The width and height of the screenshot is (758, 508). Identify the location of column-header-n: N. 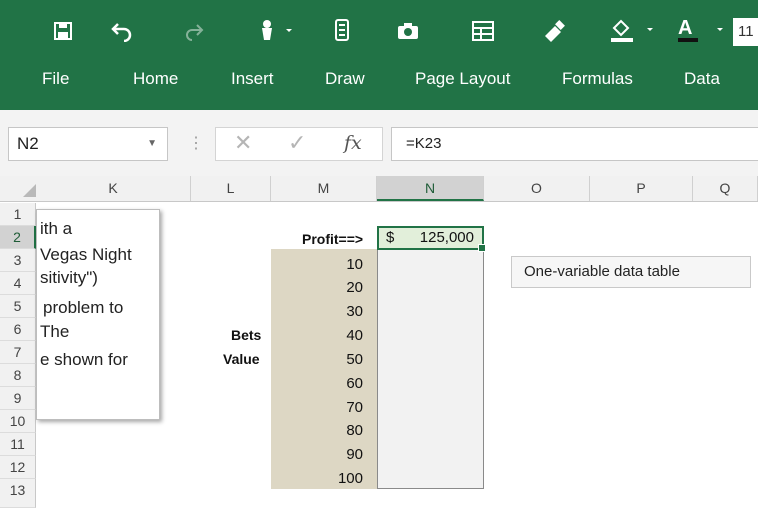
(430, 188).